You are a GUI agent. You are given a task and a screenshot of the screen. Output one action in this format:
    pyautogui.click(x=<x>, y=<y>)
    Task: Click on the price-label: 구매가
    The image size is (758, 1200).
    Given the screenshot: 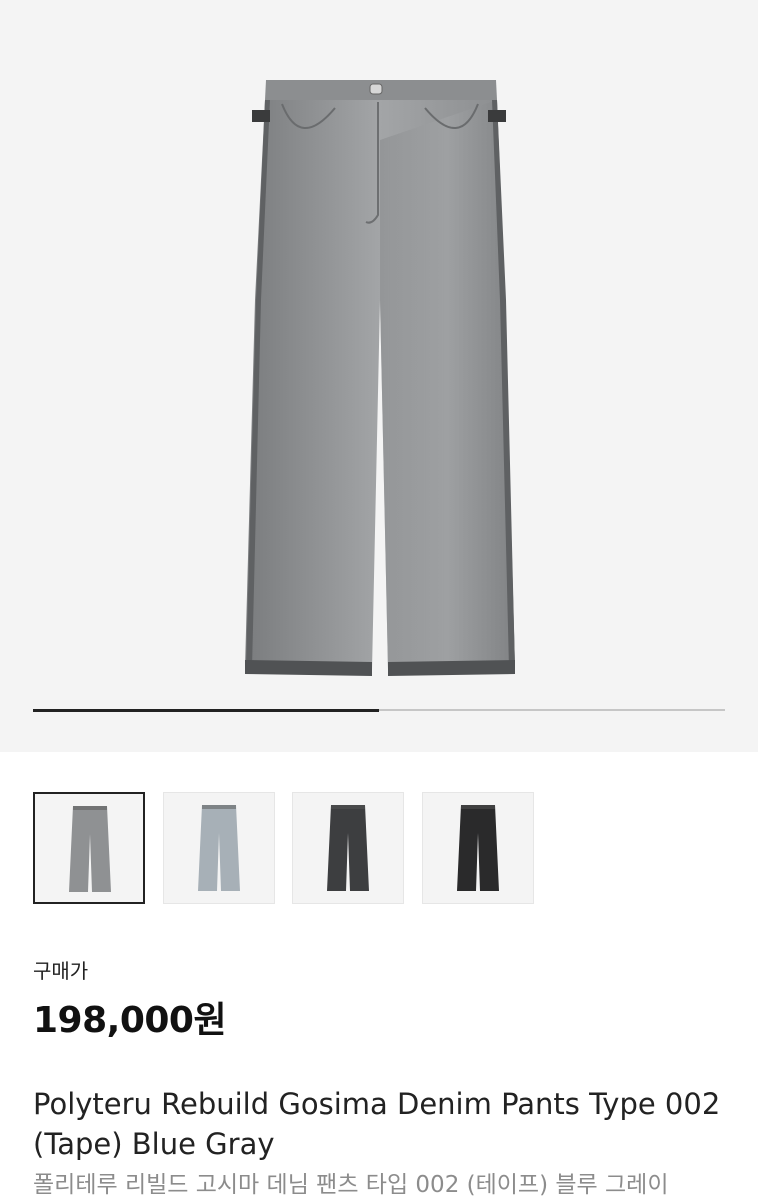 What is the action you would take?
    pyautogui.click(x=61, y=971)
    